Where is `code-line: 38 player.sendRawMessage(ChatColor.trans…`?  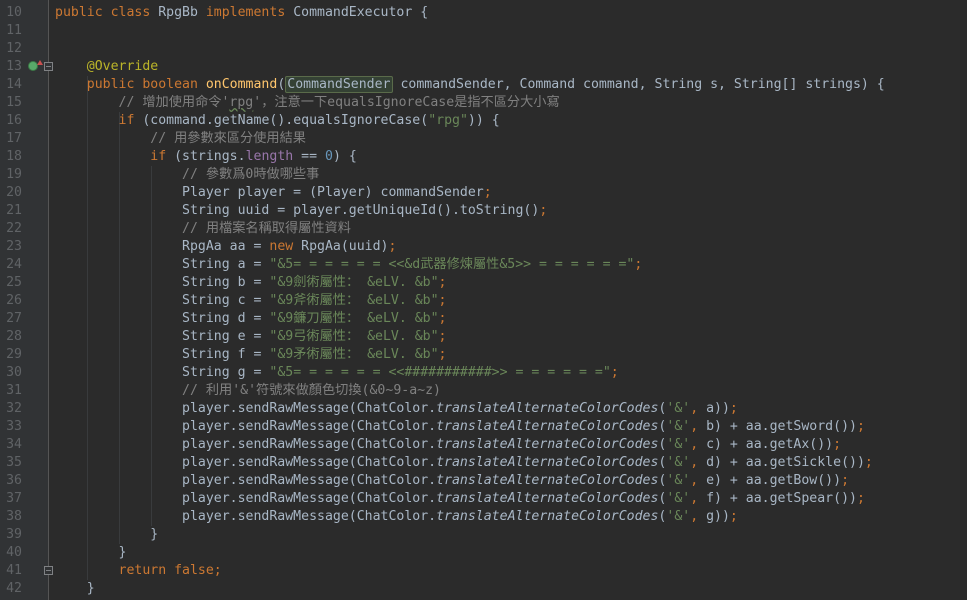 code-line: 38 player.sendRawMessage(ChatColor.trans… is located at coordinates (483, 517).